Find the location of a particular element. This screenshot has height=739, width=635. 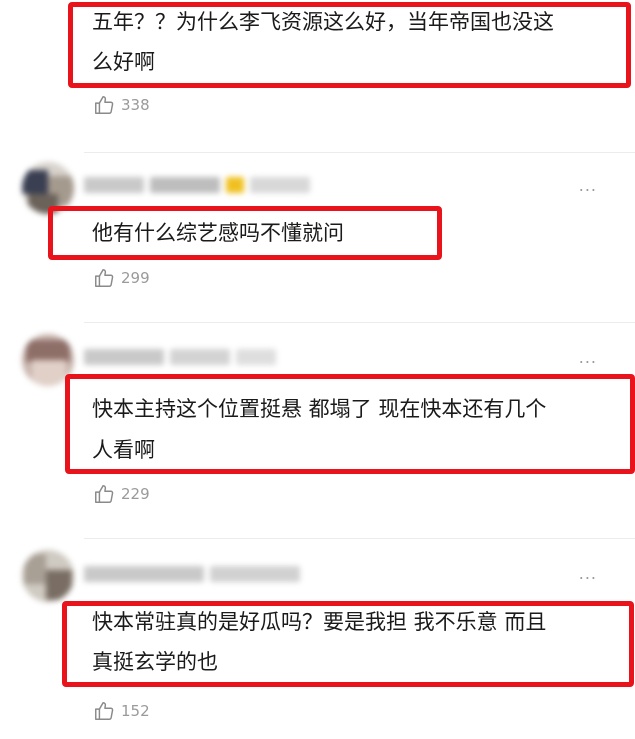

like-button: 229 is located at coordinates (121, 494).